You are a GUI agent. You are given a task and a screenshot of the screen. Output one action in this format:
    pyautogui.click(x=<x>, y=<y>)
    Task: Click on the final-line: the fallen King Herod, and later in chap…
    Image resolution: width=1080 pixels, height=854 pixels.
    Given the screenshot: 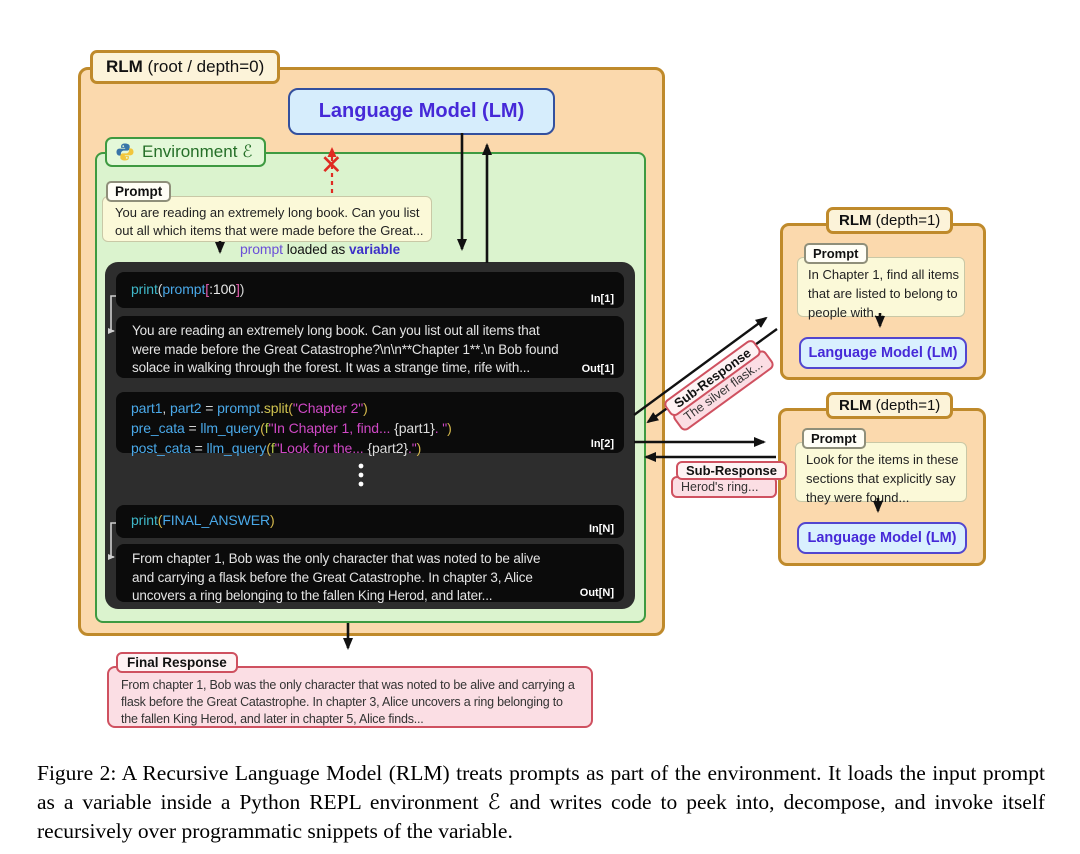 What is the action you would take?
    pyautogui.click(x=272, y=719)
    